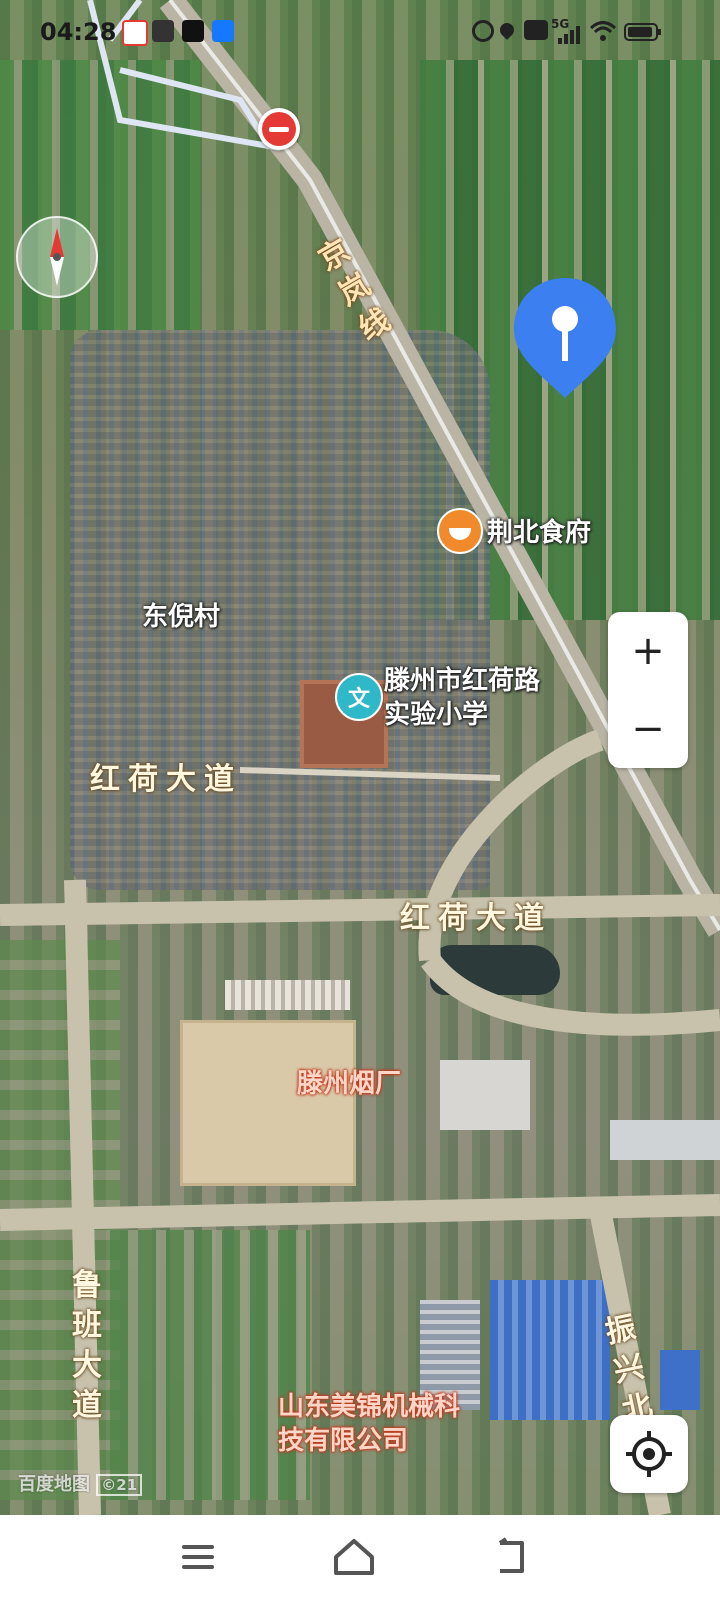 This screenshot has width=720, height=1600. Describe the element at coordinates (87, 1345) in the screenshot. I see `road-label-luban: 鲁班大道` at that location.